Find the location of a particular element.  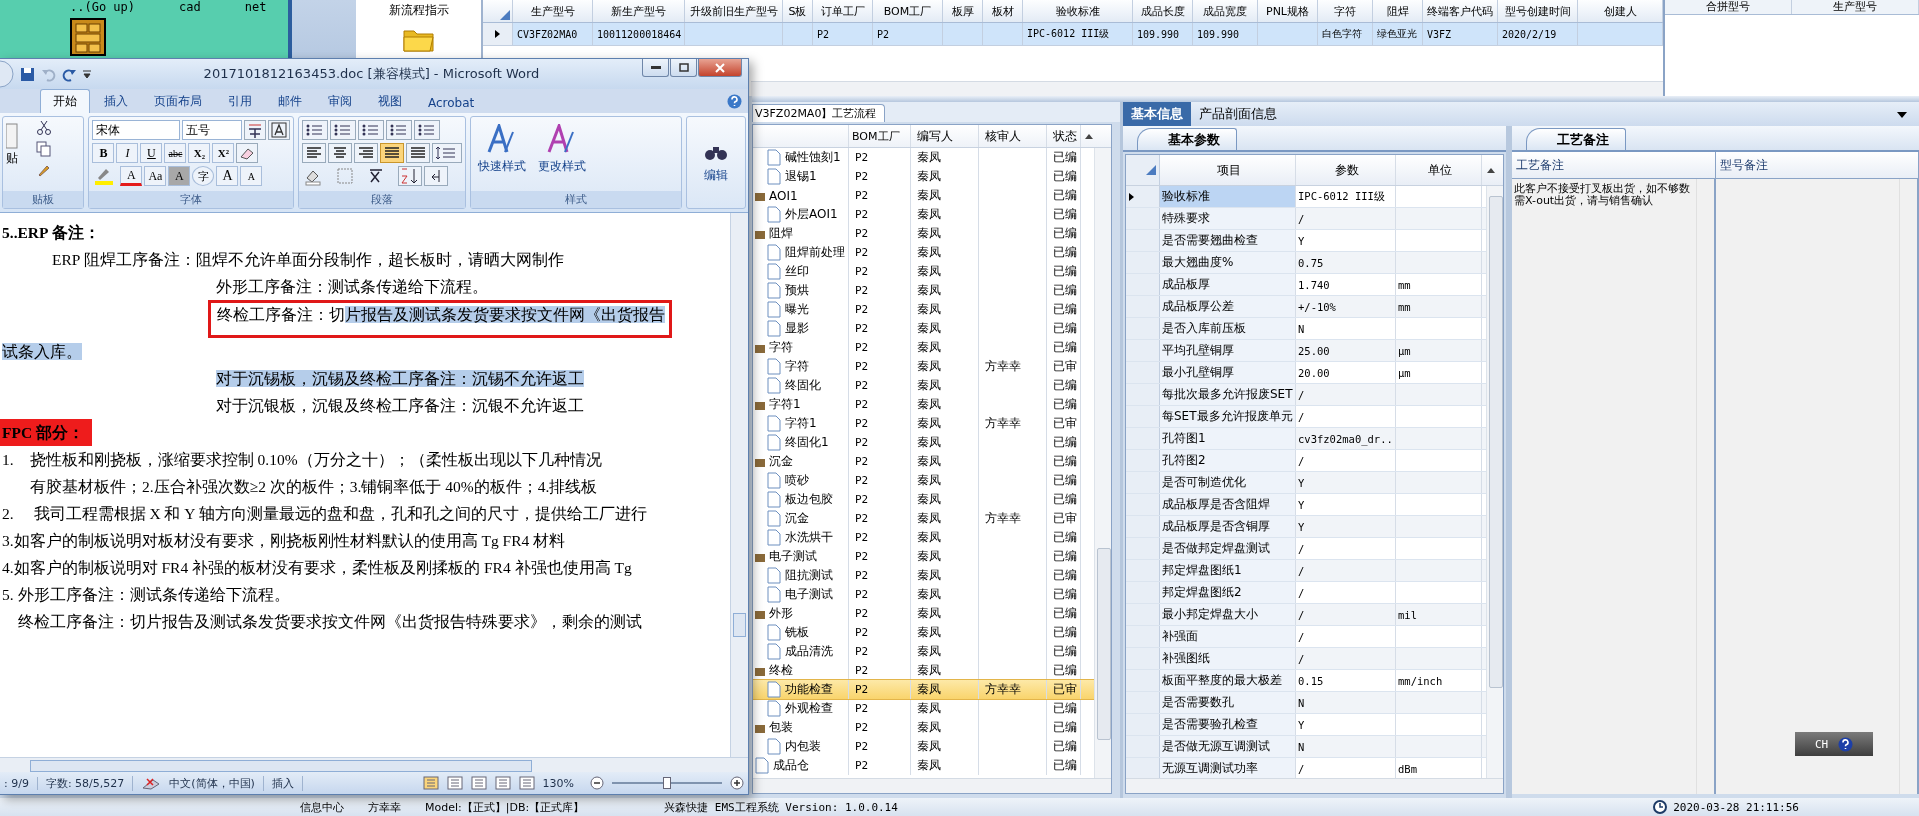

column-header: 单位 is located at coordinates (1439, 170).